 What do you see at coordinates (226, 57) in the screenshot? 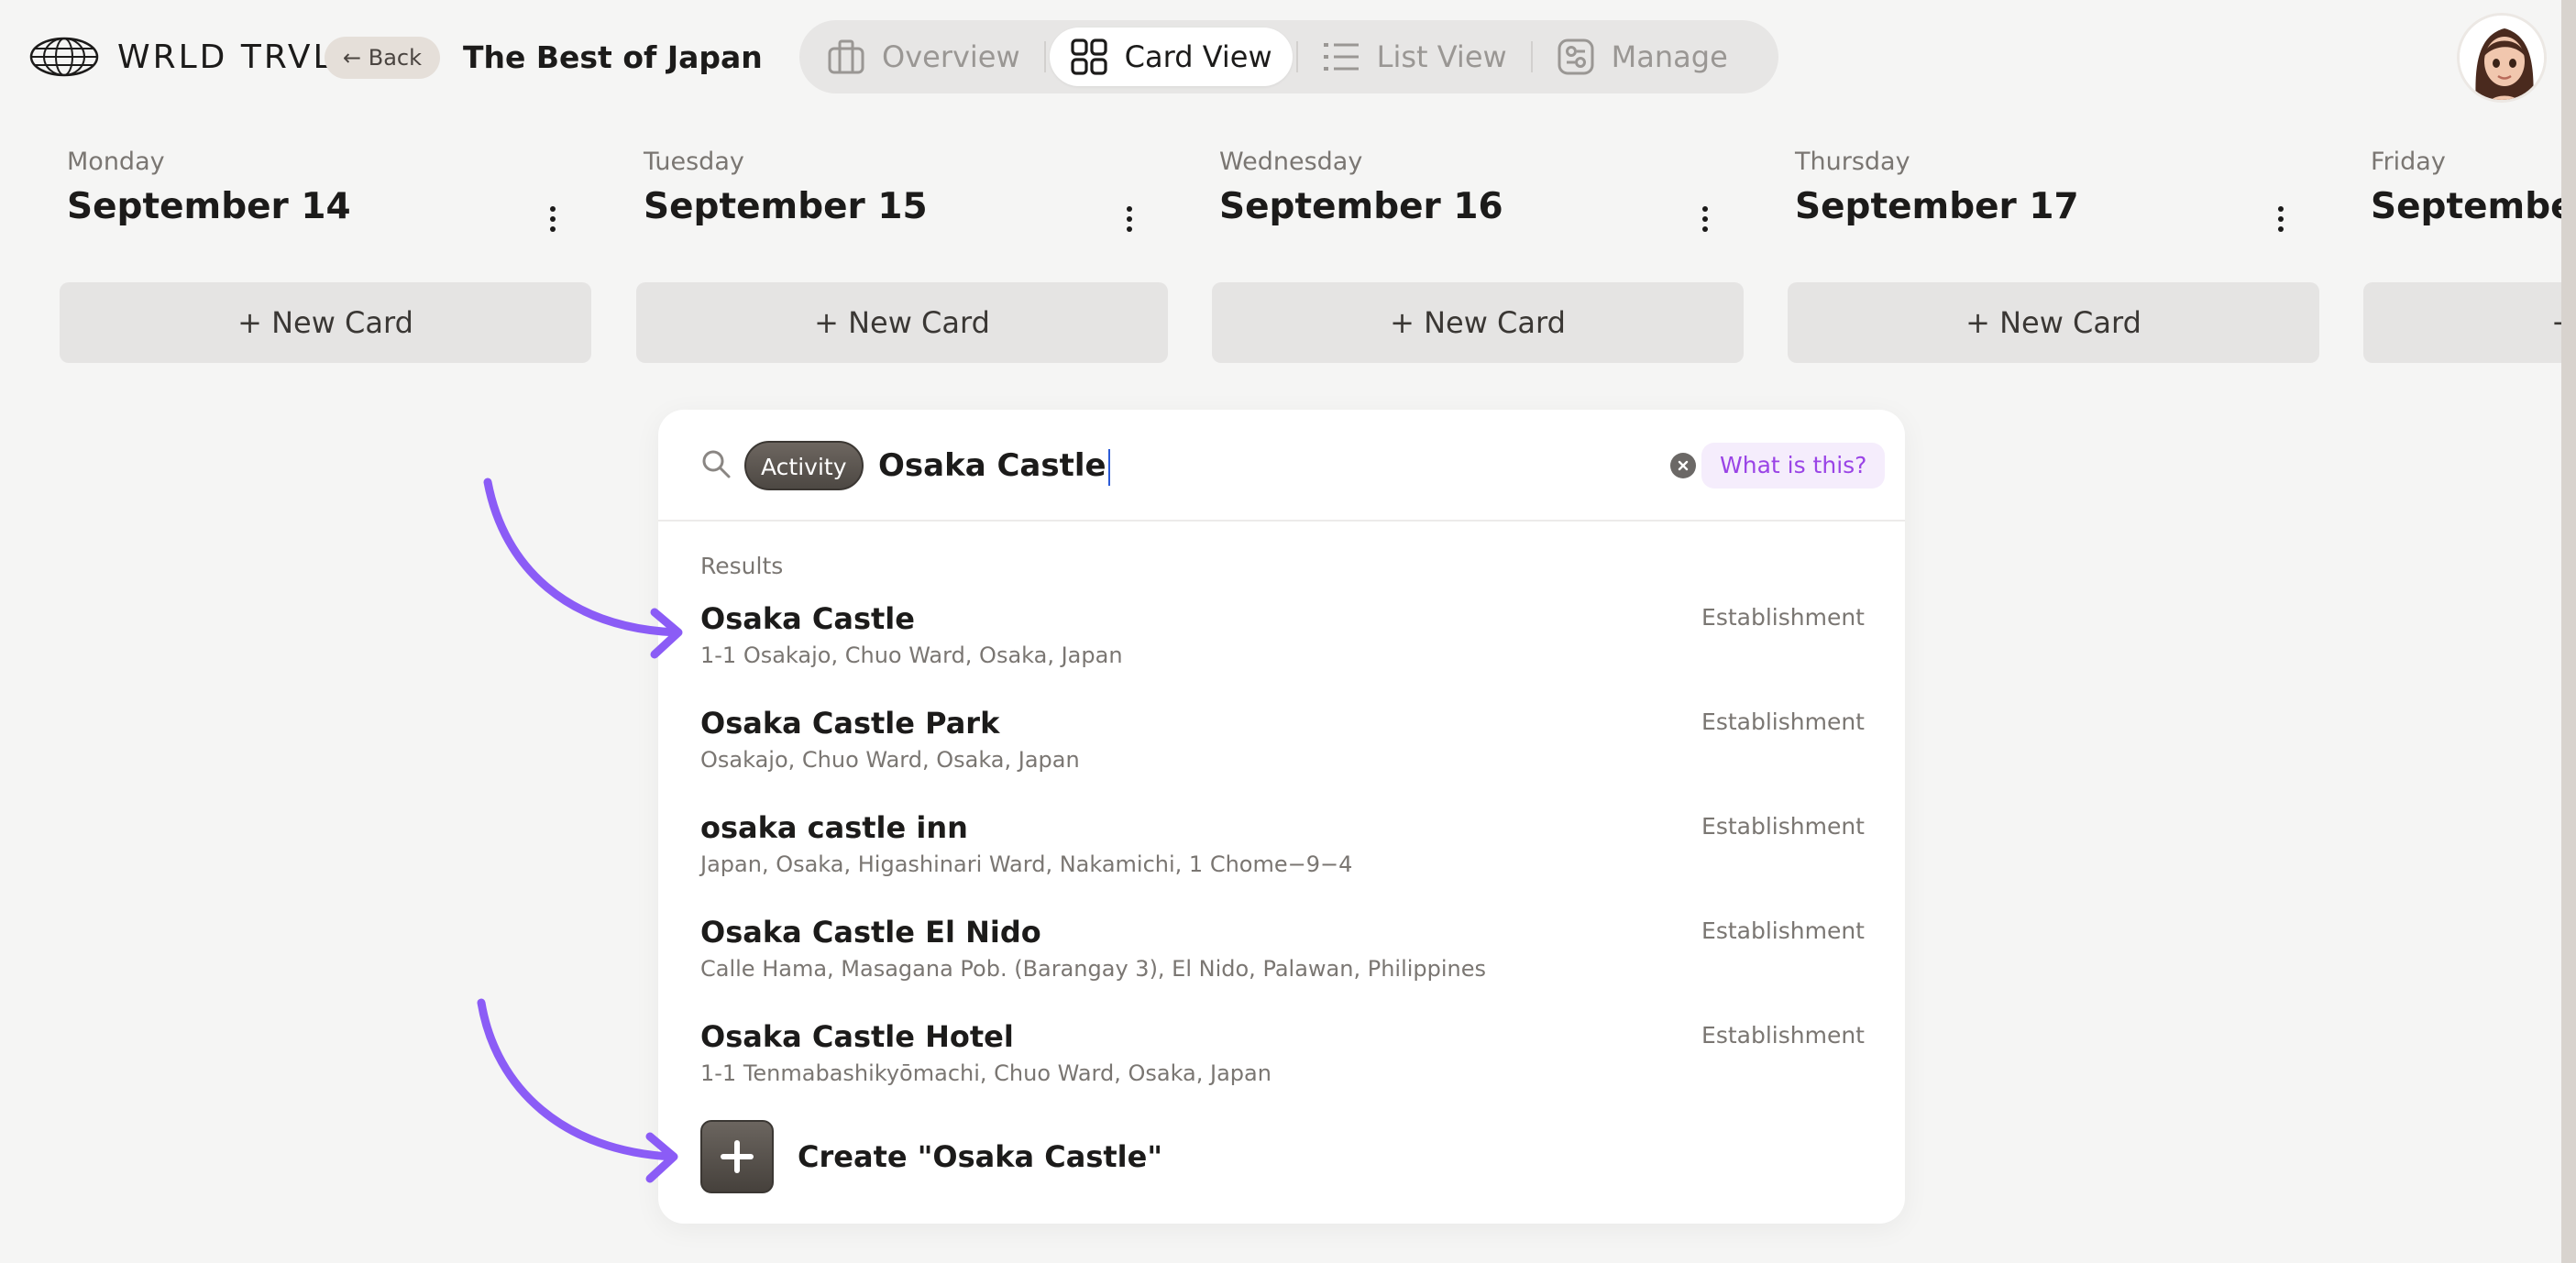
I see `logo-text: WRLD TRVL` at bounding box center [226, 57].